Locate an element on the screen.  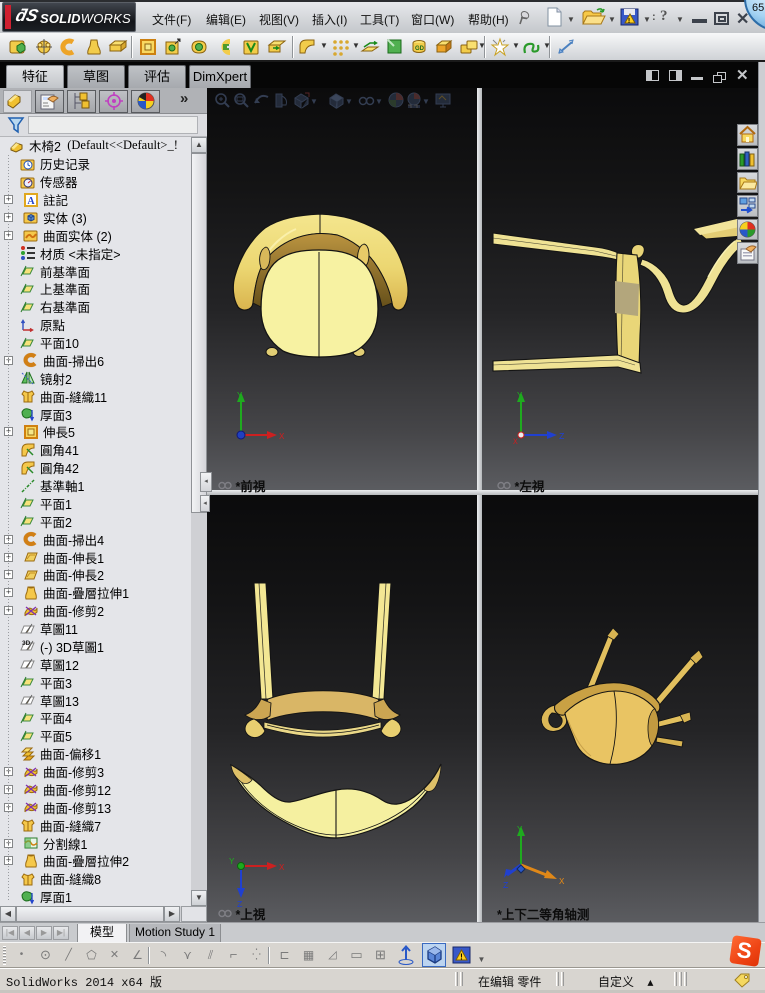
svg-text: A is located at coordinates (31, 201).